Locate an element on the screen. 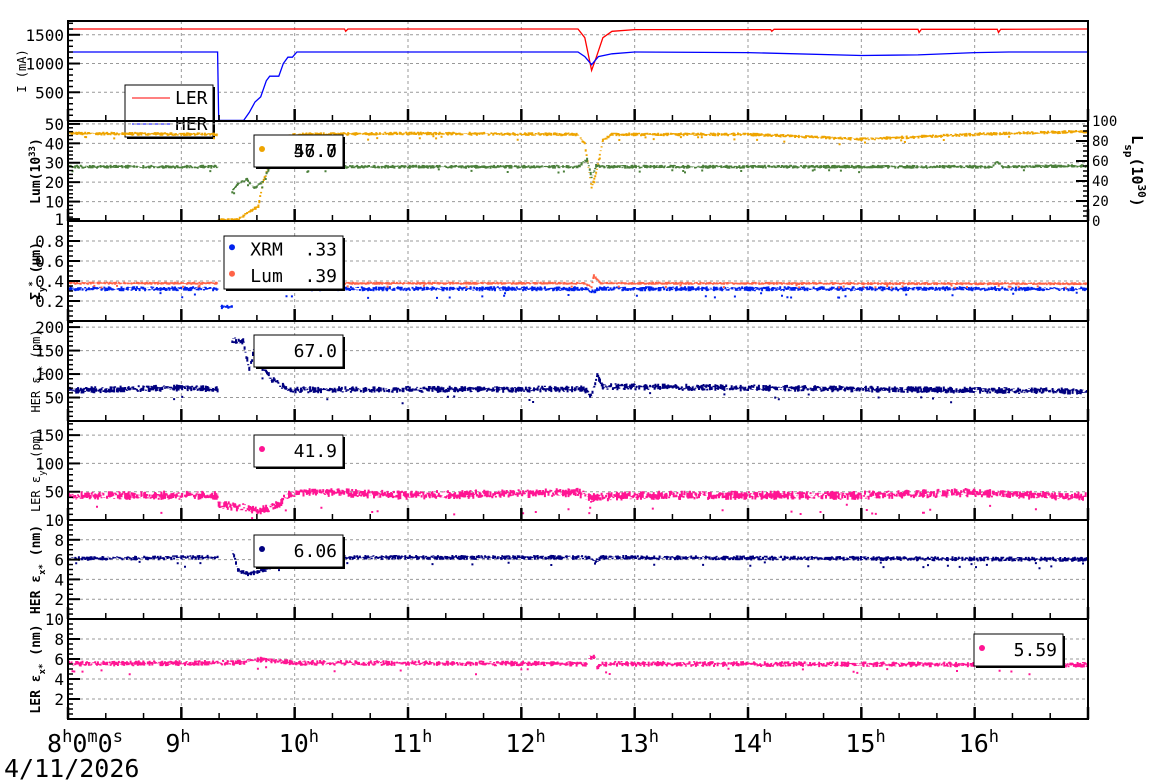 This screenshot has height=782, width=1160. label-part: 9 is located at coordinates (172, 743).